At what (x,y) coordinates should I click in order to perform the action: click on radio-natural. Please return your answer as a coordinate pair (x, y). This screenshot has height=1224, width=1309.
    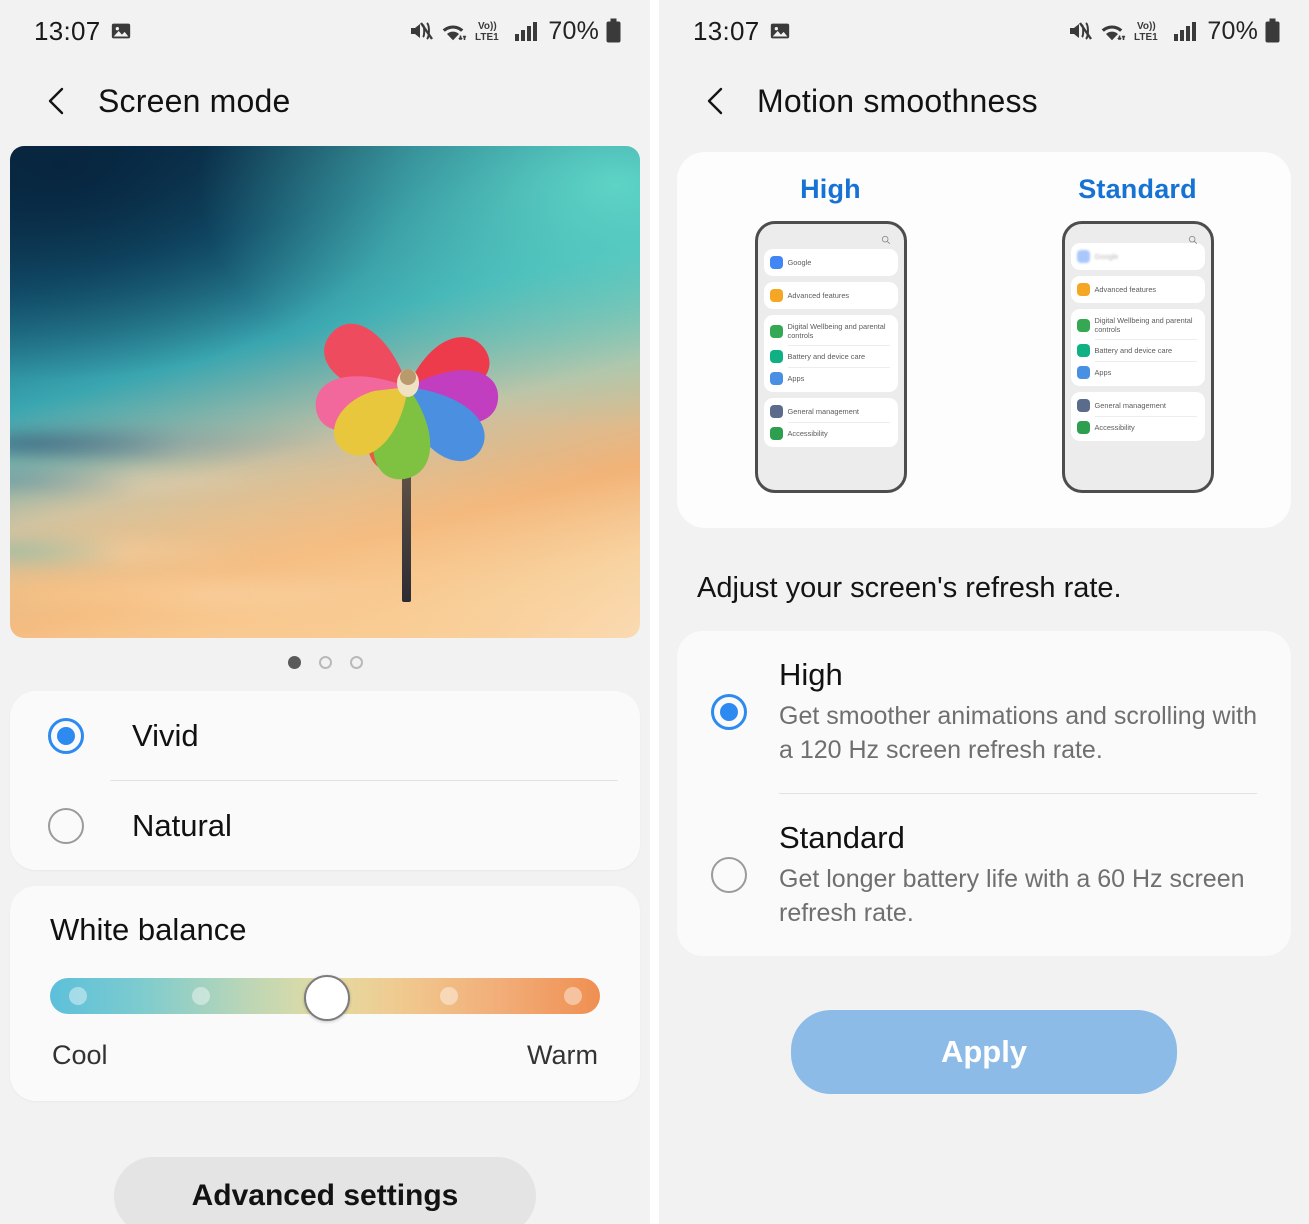
    Looking at the image, I should click on (66, 825).